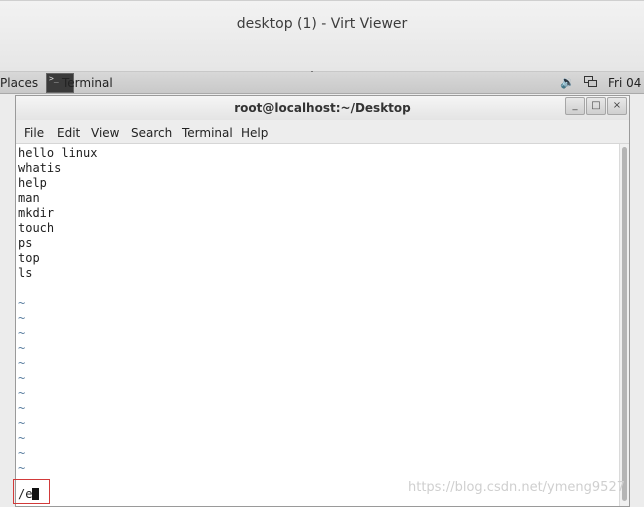  I want to click on file-line: whatis, so click(40, 168).